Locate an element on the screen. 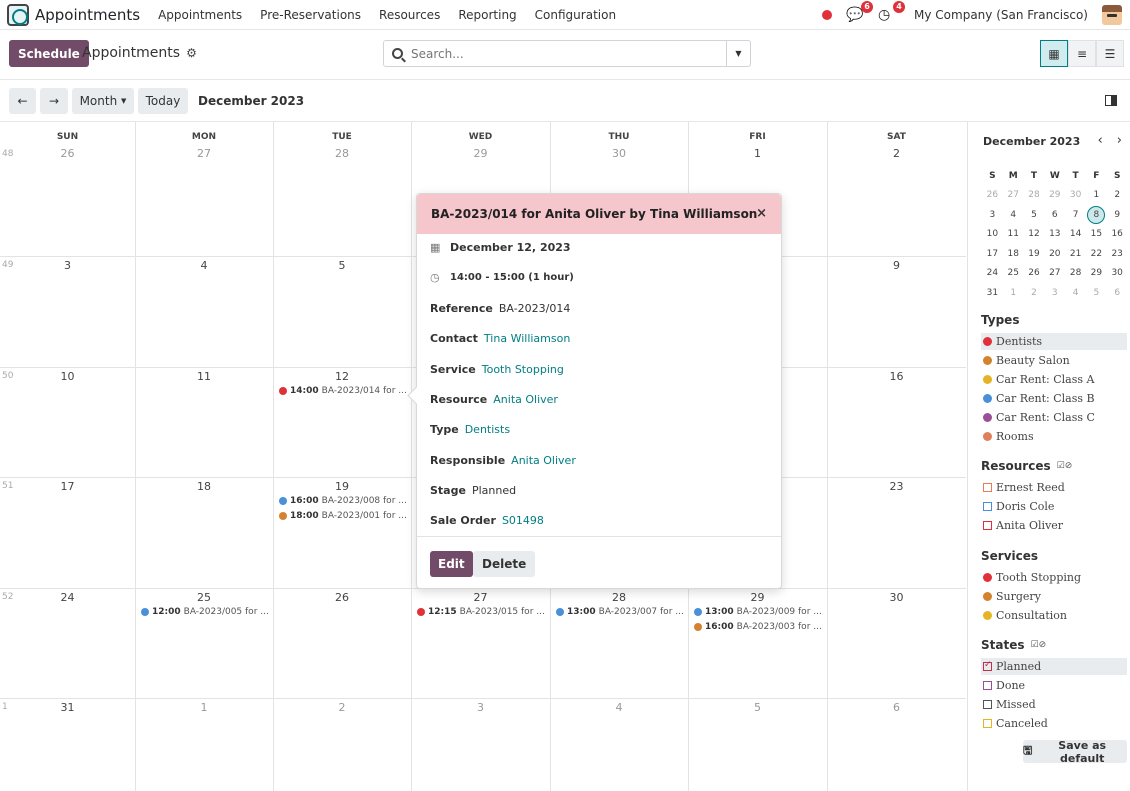 This screenshot has height=791, width=1130. search-options-toggle: ▼ is located at coordinates (738, 53).